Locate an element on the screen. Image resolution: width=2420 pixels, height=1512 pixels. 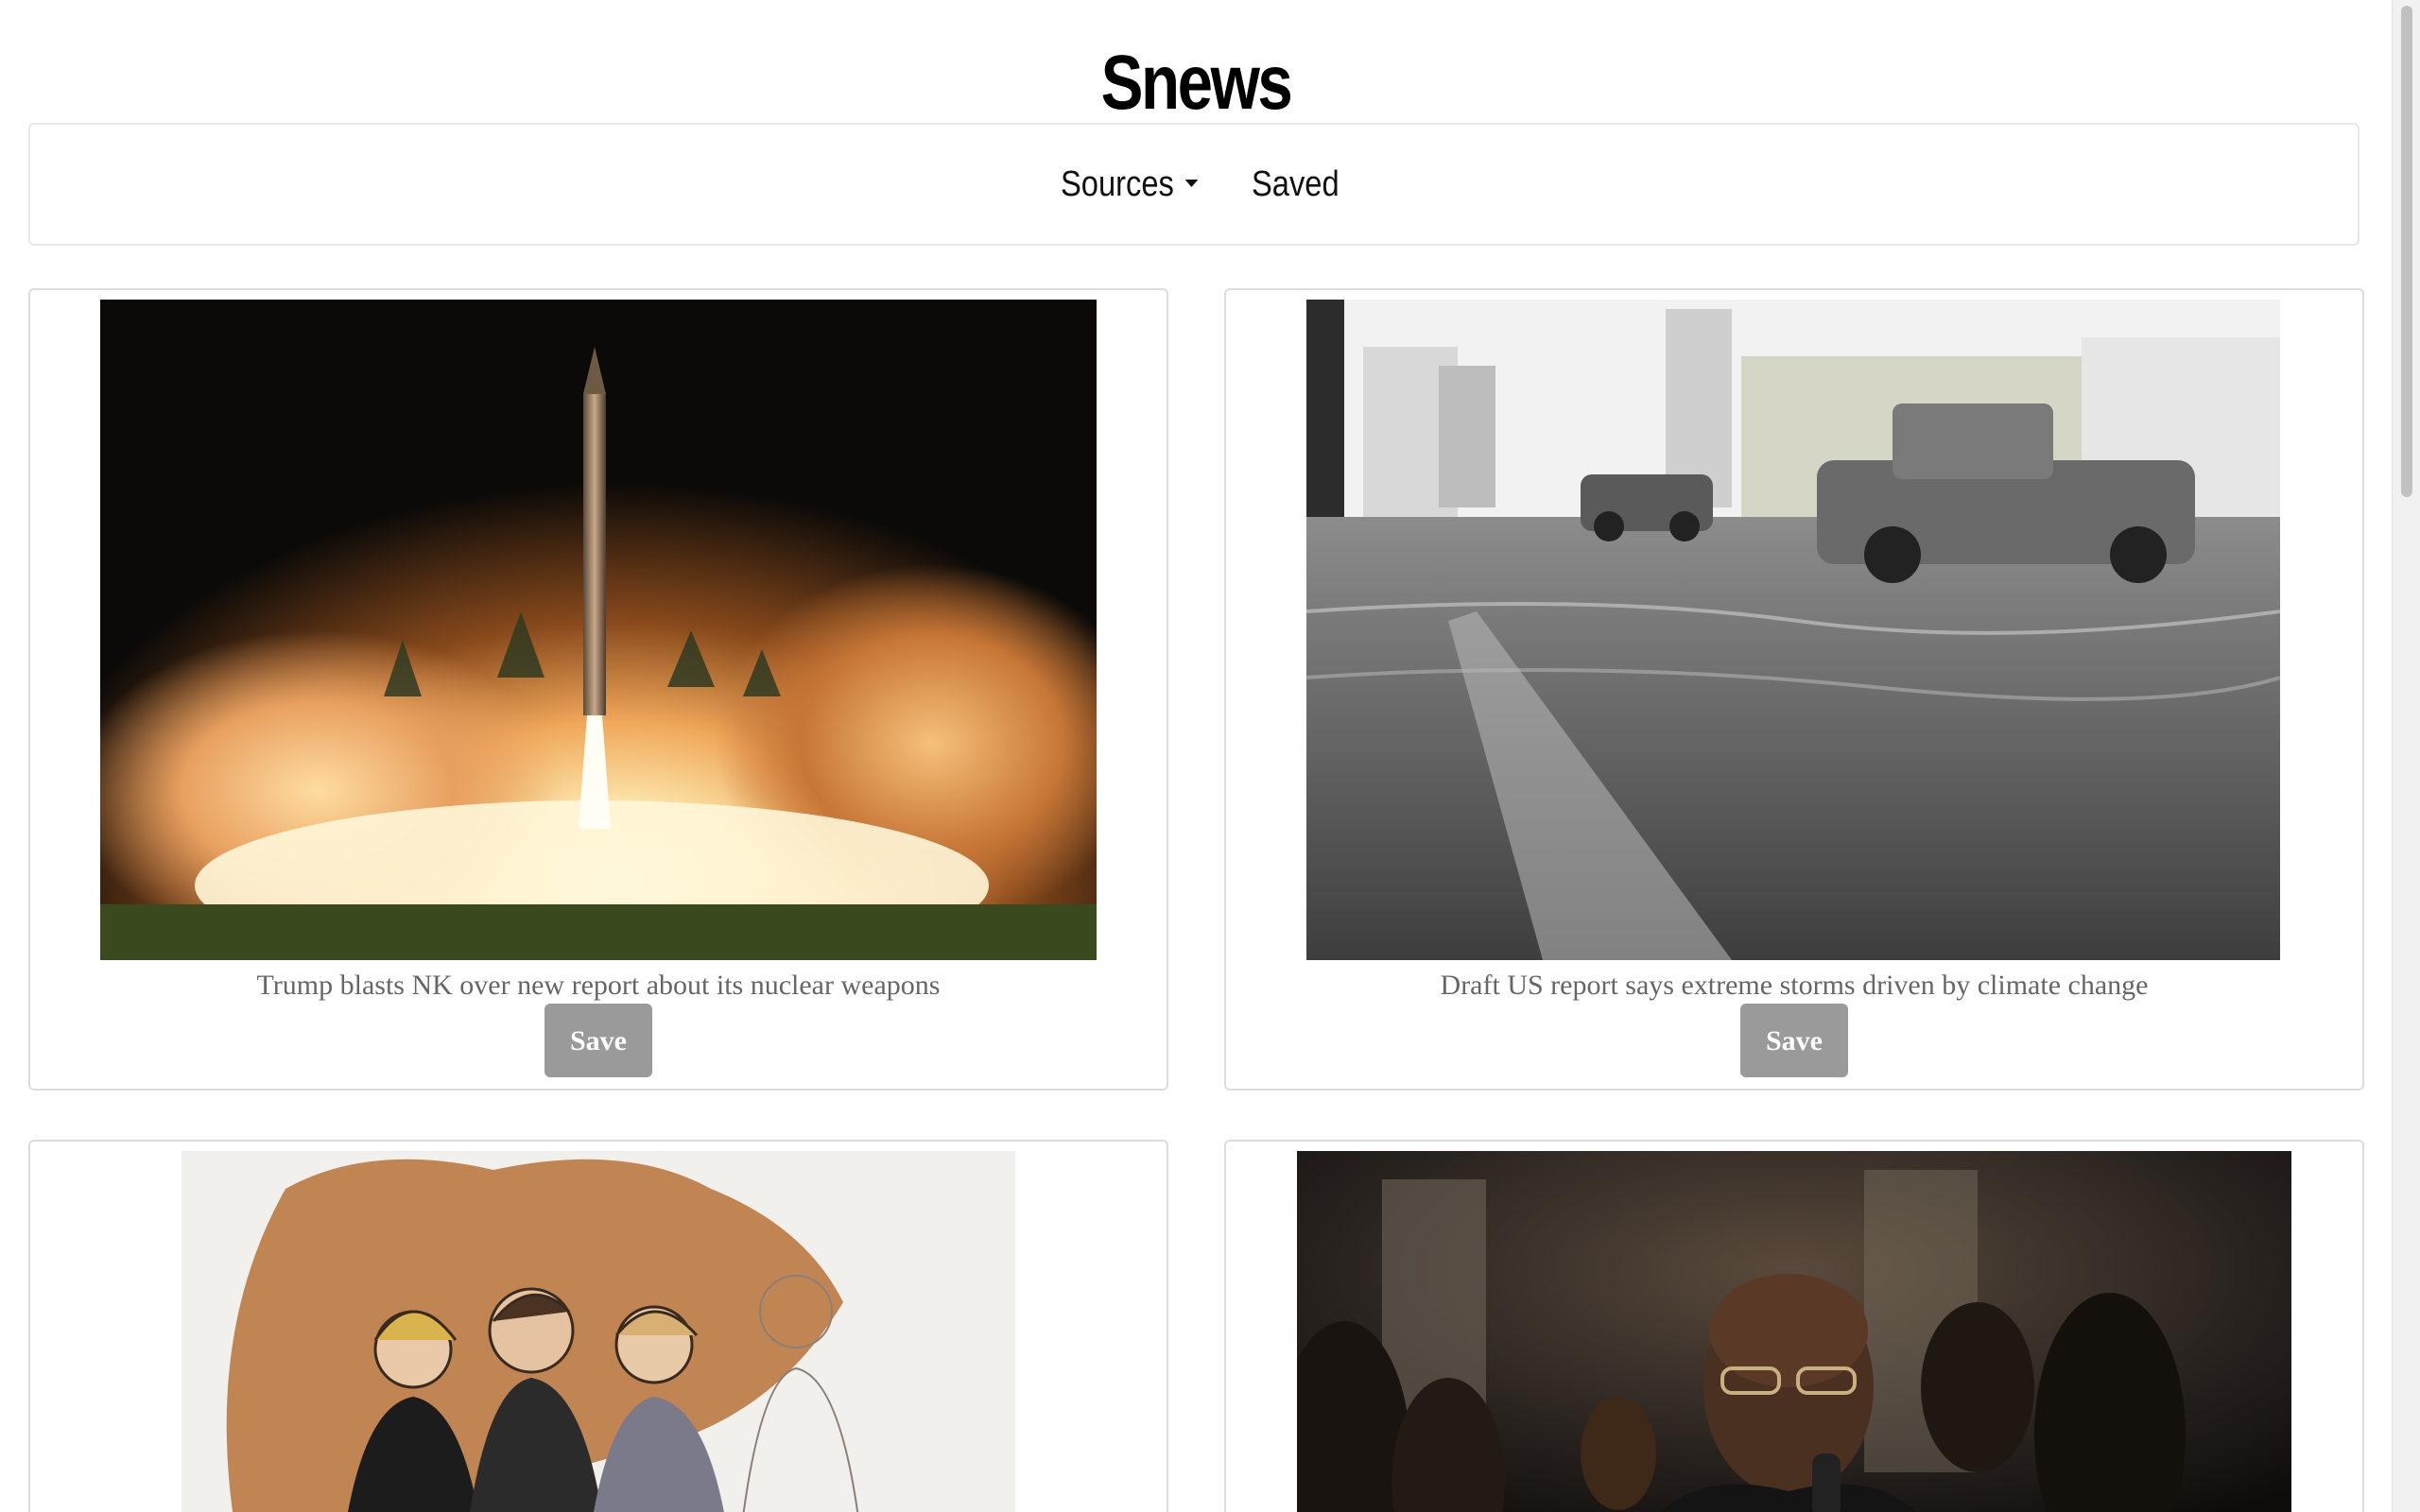
article-image-courtroom-sketch is located at coordinates (598, 1331).